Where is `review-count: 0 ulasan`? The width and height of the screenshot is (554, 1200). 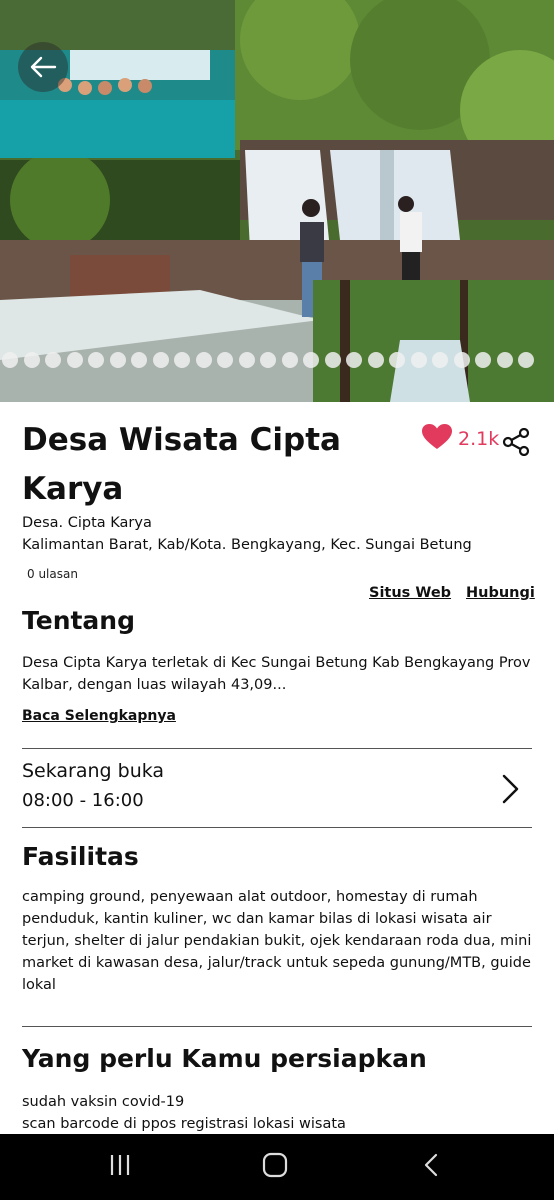
review-count: 0 ulasan is located at coordinates (52, 574).